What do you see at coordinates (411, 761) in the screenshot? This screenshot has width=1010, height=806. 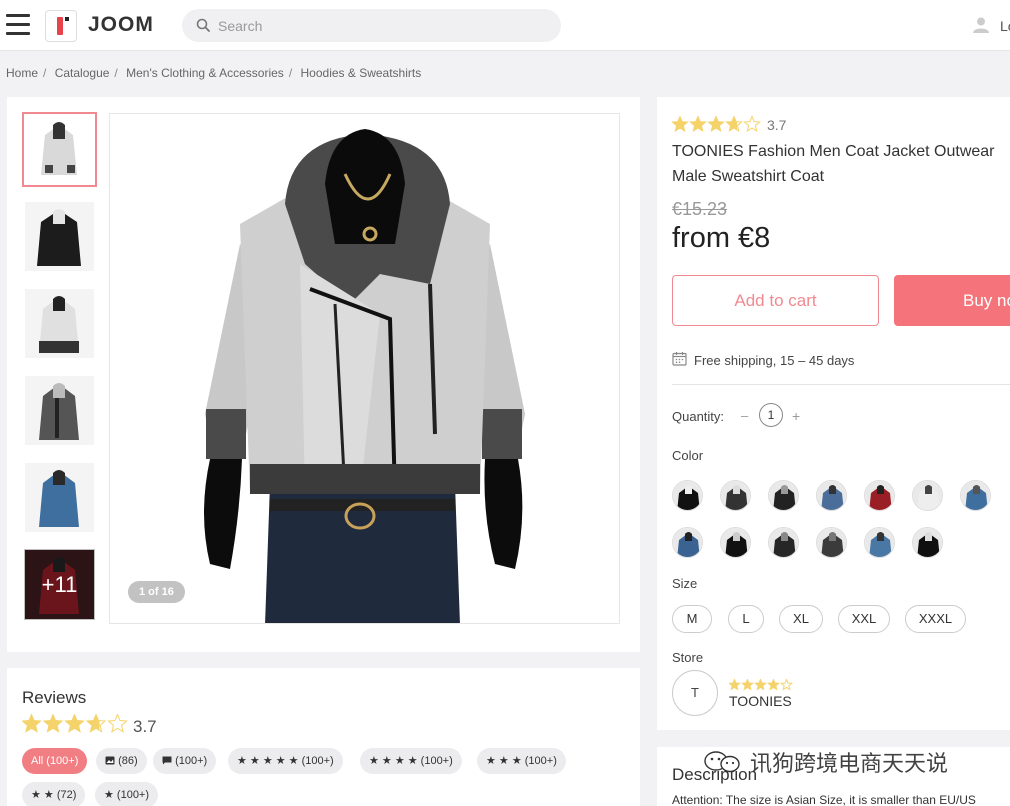 I see `review-filter-4-stars: ★ ★ ★ ★ (100+)` at bounding box center [411, 761].